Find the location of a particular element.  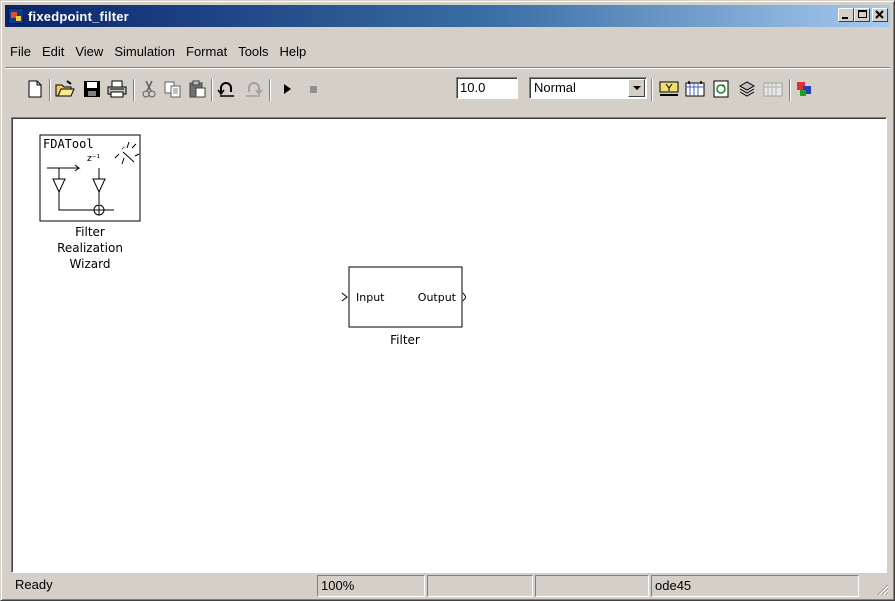

open-icon is located at coordinates (65, 88).